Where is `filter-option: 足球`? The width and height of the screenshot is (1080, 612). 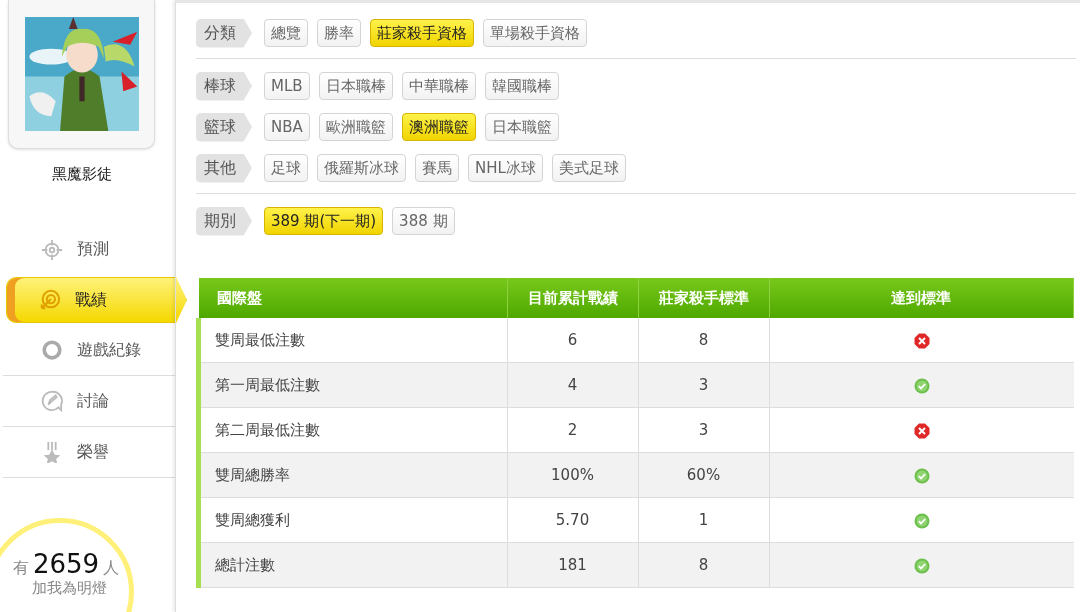
filter-option: 足球 is located at coordinates (286, 168).